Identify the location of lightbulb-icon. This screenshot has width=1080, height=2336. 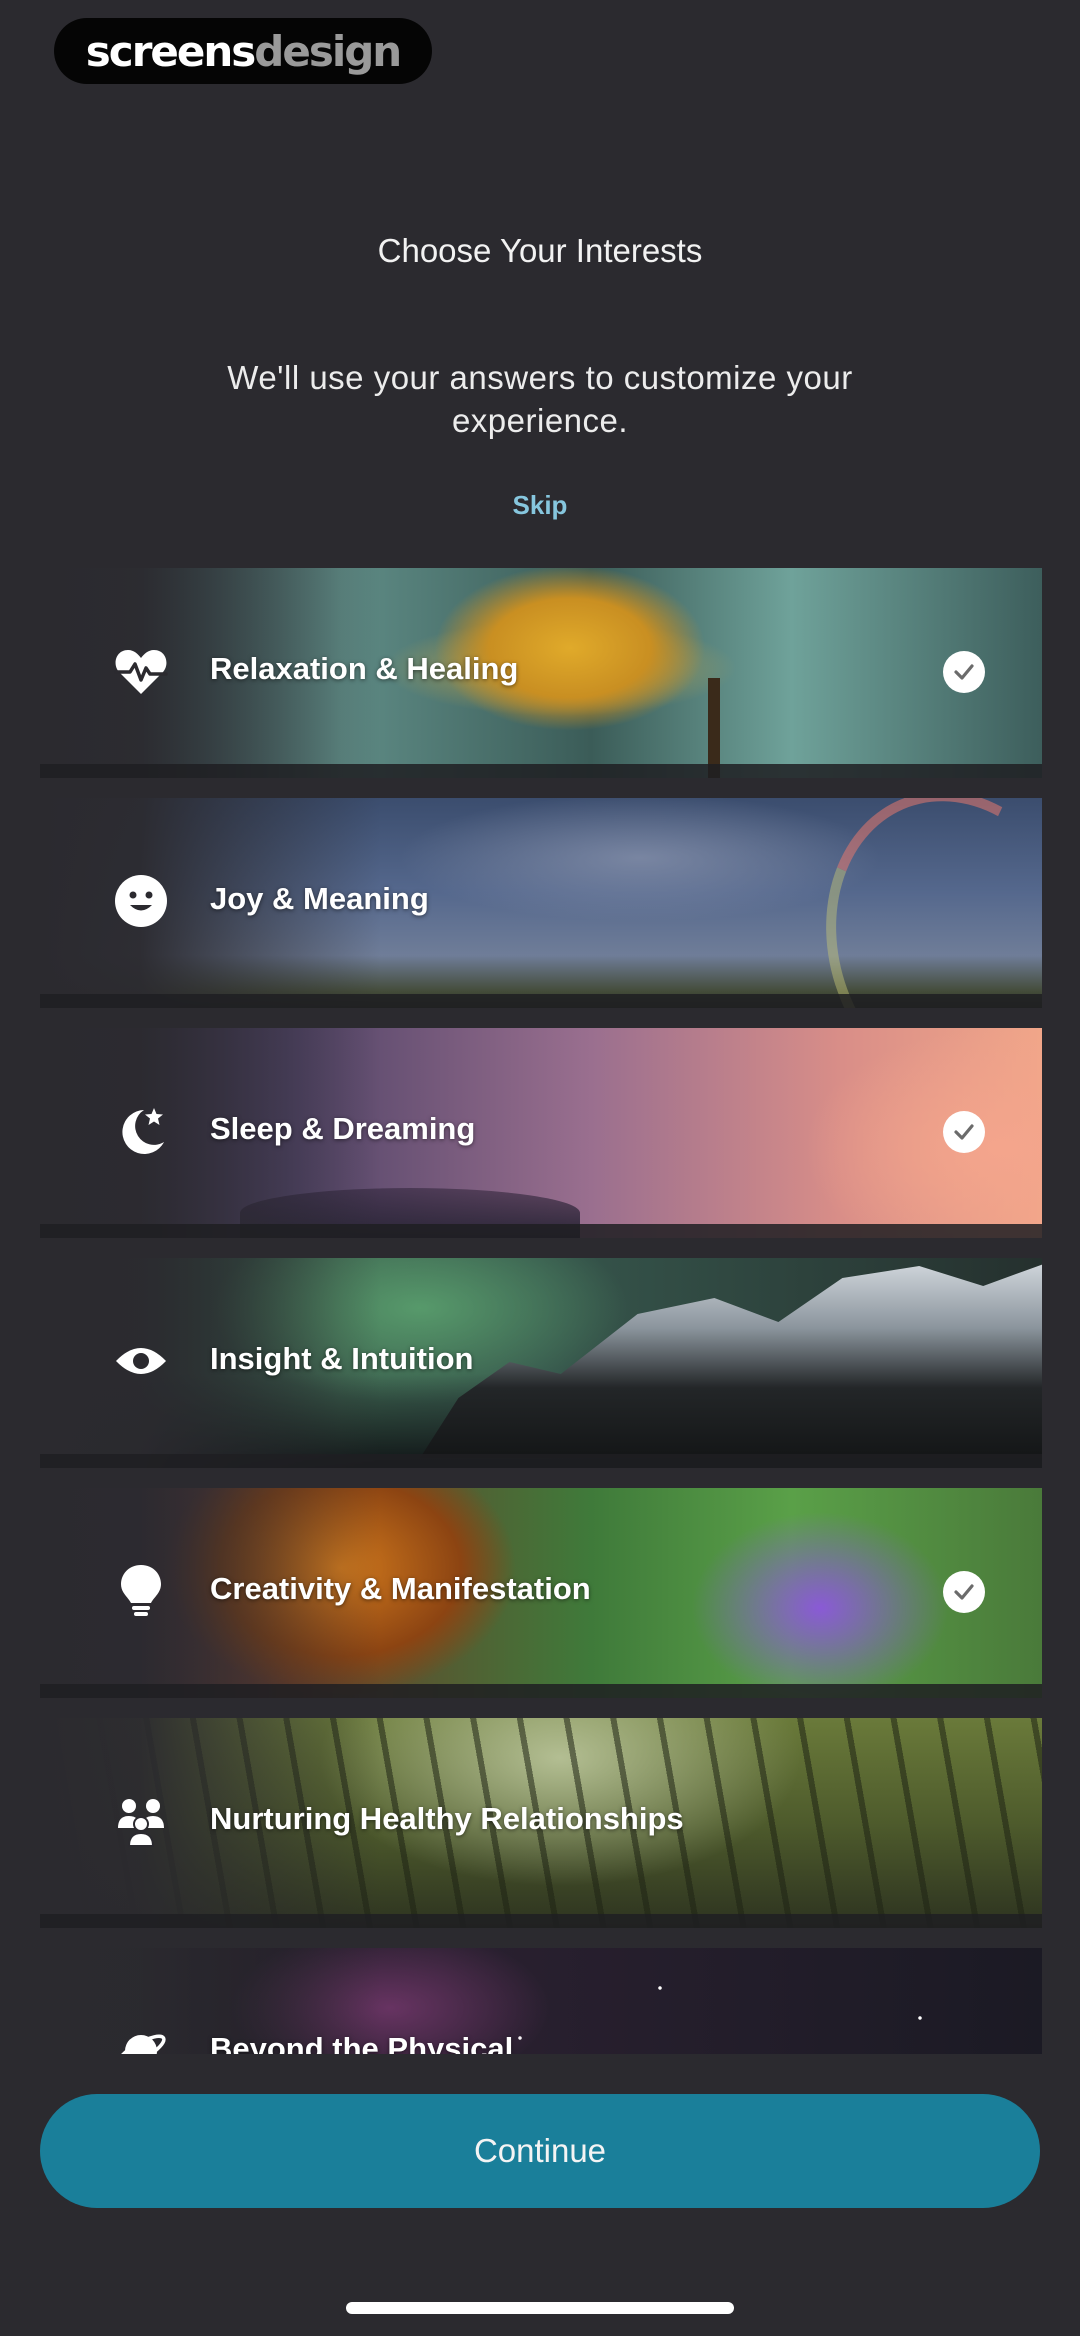
(141, 1591).